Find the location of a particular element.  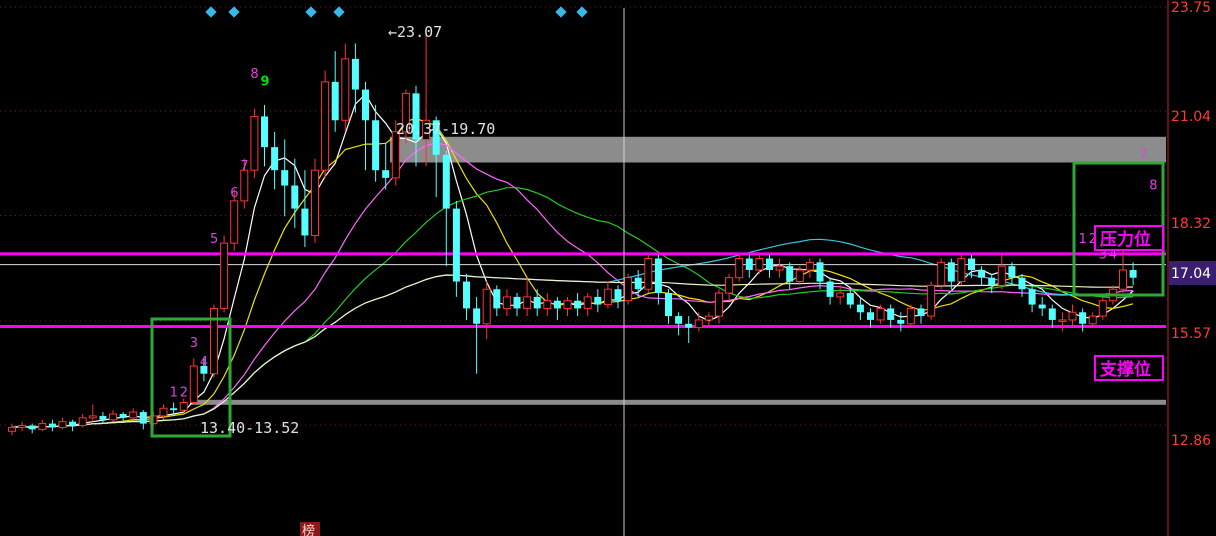

high-price-label: ←23.07 is located at coordinates (415, 32).